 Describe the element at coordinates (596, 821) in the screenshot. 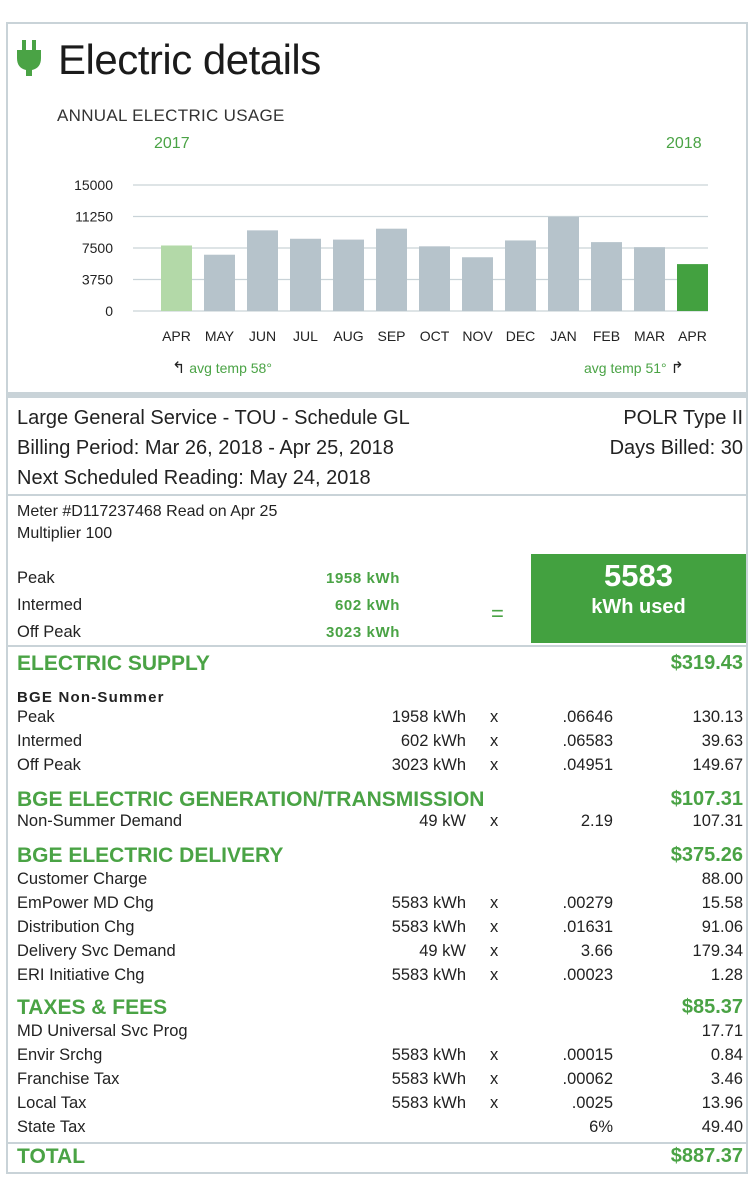

I see `charge-rate: 2.19` at that location.